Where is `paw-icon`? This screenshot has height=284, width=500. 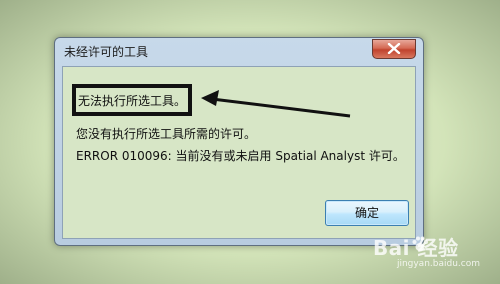 paw-icon is located at coordinates (420, 243).